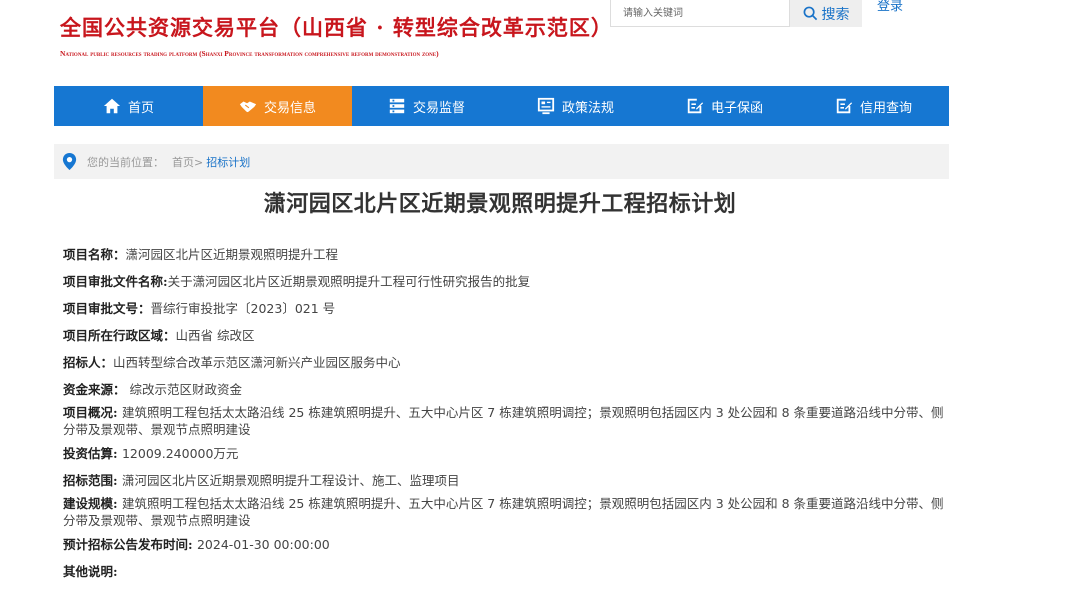 This screenshot has width=1080, height=604. What do you see at coordinates (810, 13) in the screenshot?
I see `search-icon` at bounding box center [810, 13].